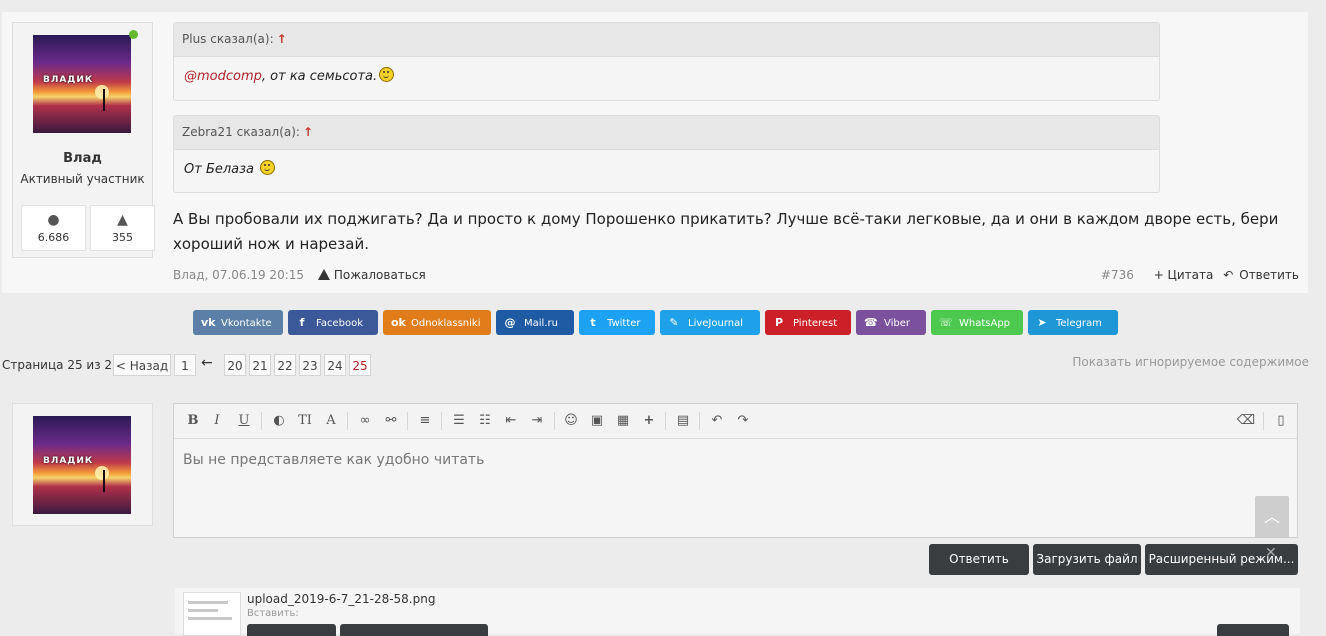 The width and height of the screenshot is (1326, 636). I want to click on twitter-icon: t, so click(593, 322).